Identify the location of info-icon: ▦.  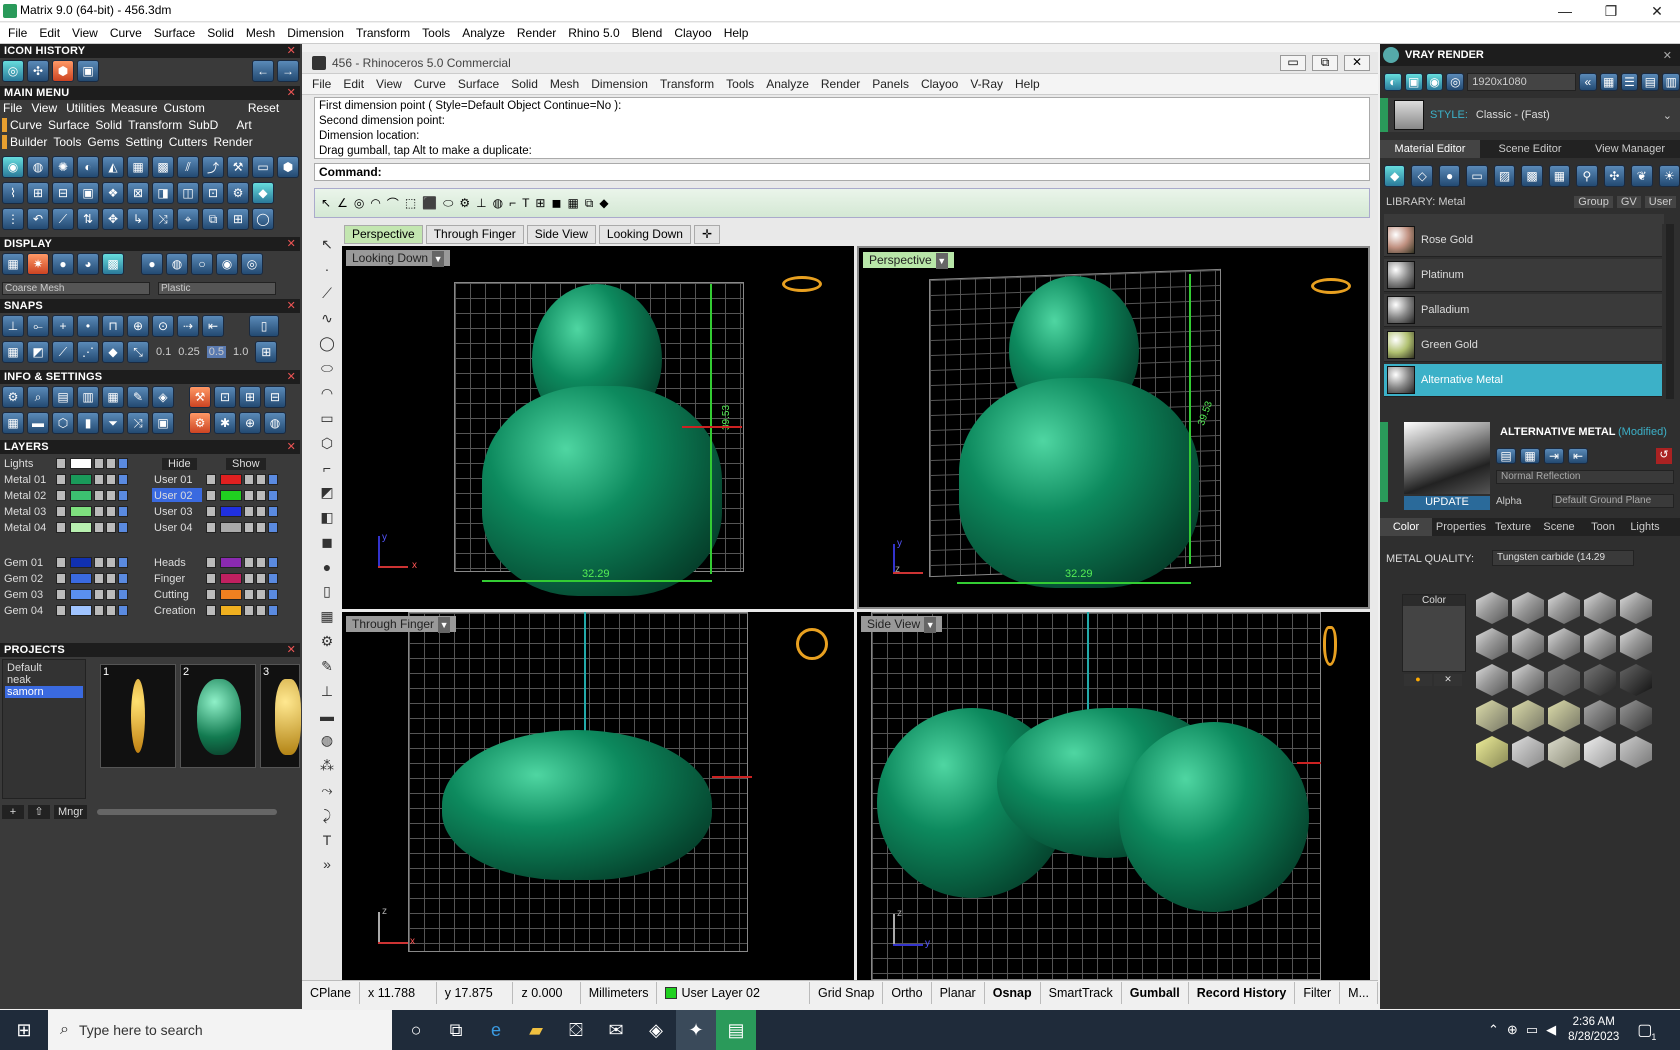
(113, 397).